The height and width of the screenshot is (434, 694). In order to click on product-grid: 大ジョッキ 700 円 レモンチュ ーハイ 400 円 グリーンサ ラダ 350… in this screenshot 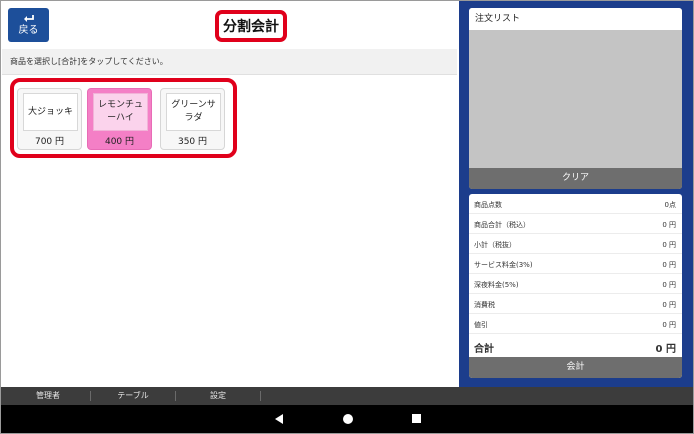, I will do `click(123, 118)`.